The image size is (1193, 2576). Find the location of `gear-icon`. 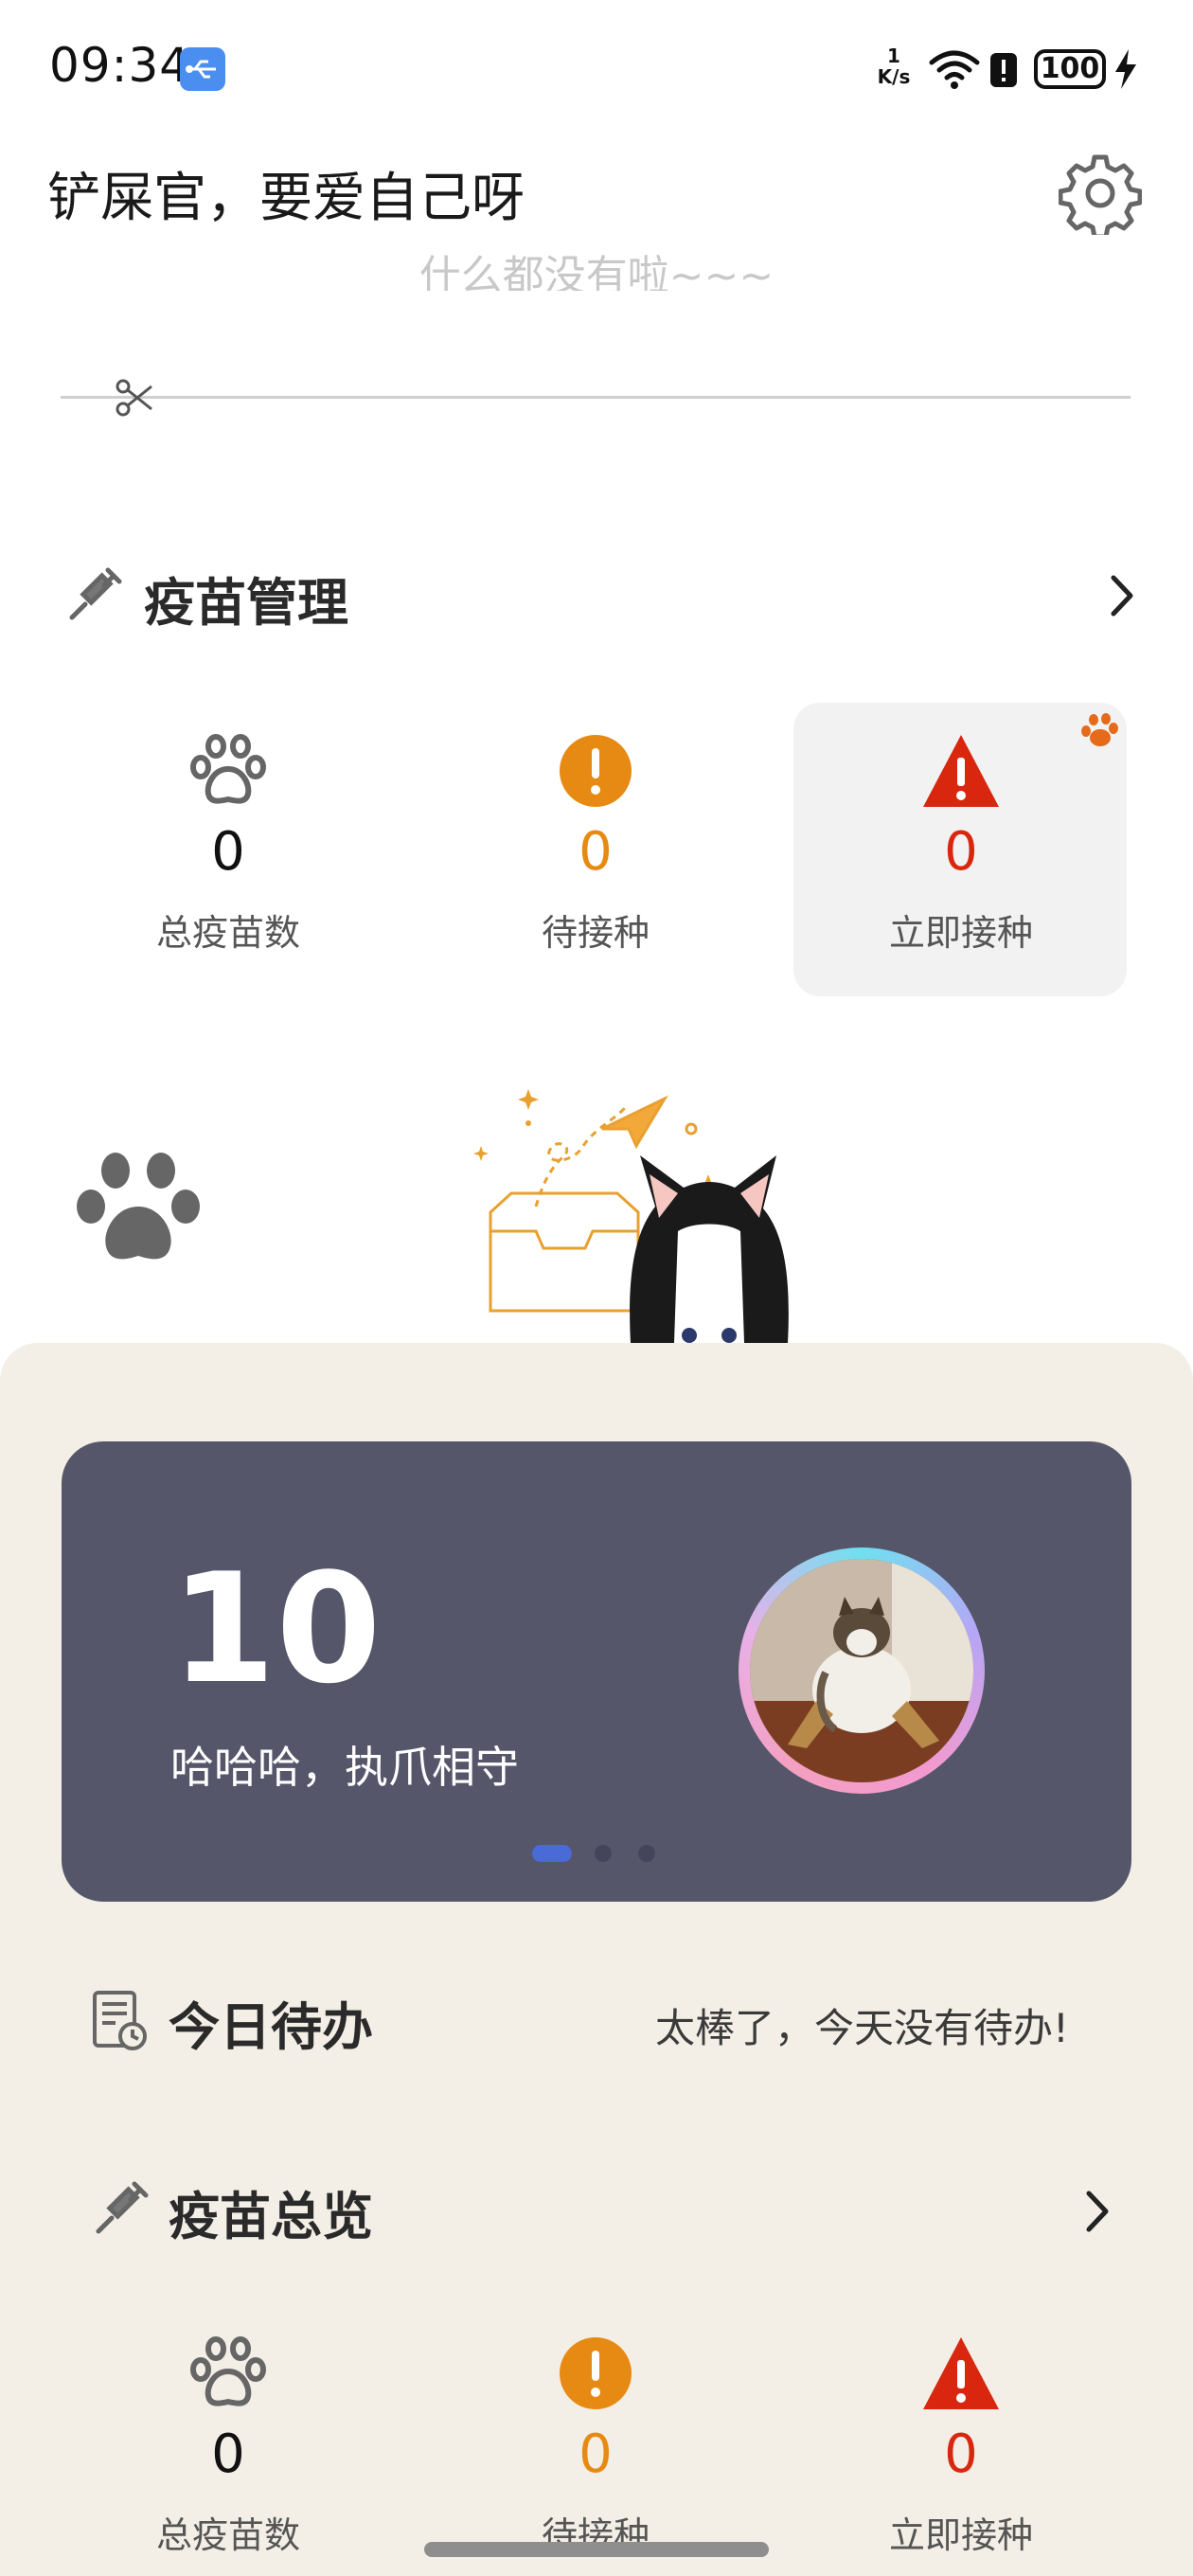

gear-icon is located at coordinates (1100, 196).